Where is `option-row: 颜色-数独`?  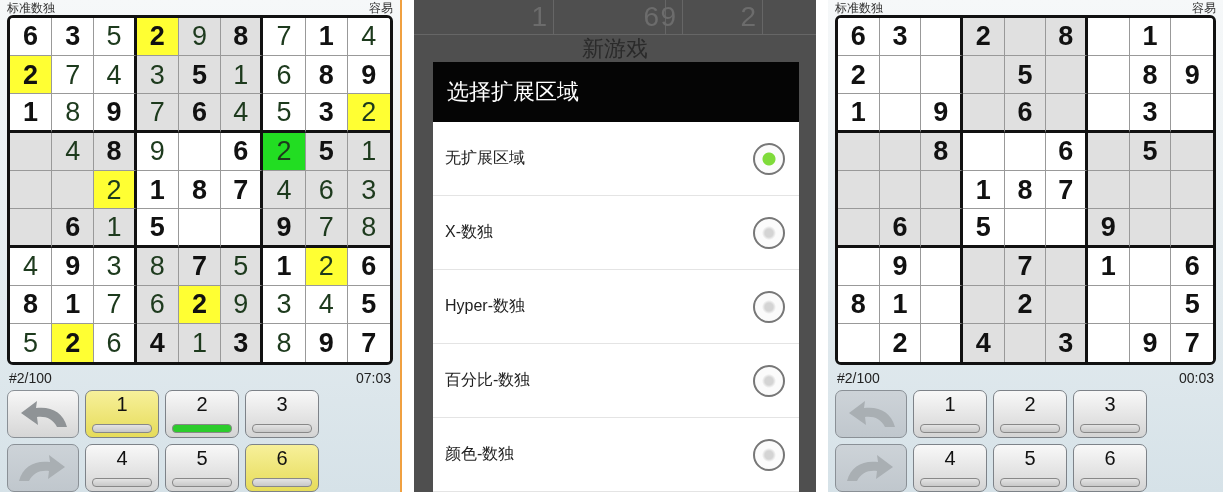 option-row: 颜色-数独 is located at coordinates (616, 455).